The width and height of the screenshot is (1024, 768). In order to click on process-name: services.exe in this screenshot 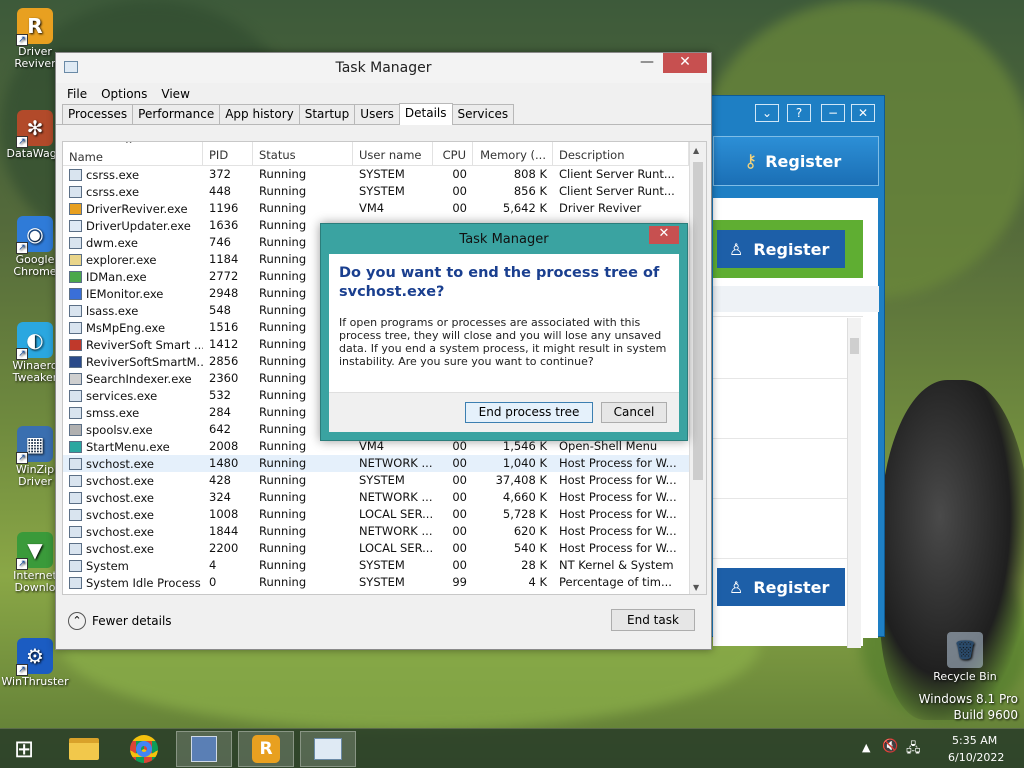, I will do `click(122, 395)`.